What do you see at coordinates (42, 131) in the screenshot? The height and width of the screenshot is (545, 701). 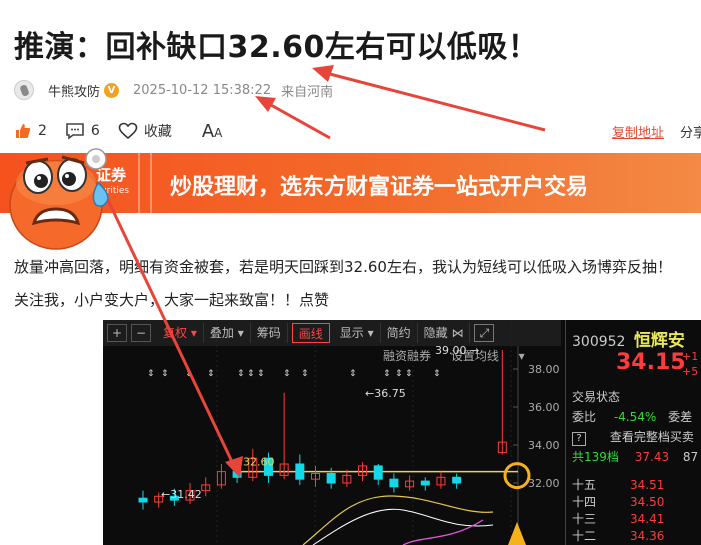 I see `like-count: 2` at bounding box center [42, 131].